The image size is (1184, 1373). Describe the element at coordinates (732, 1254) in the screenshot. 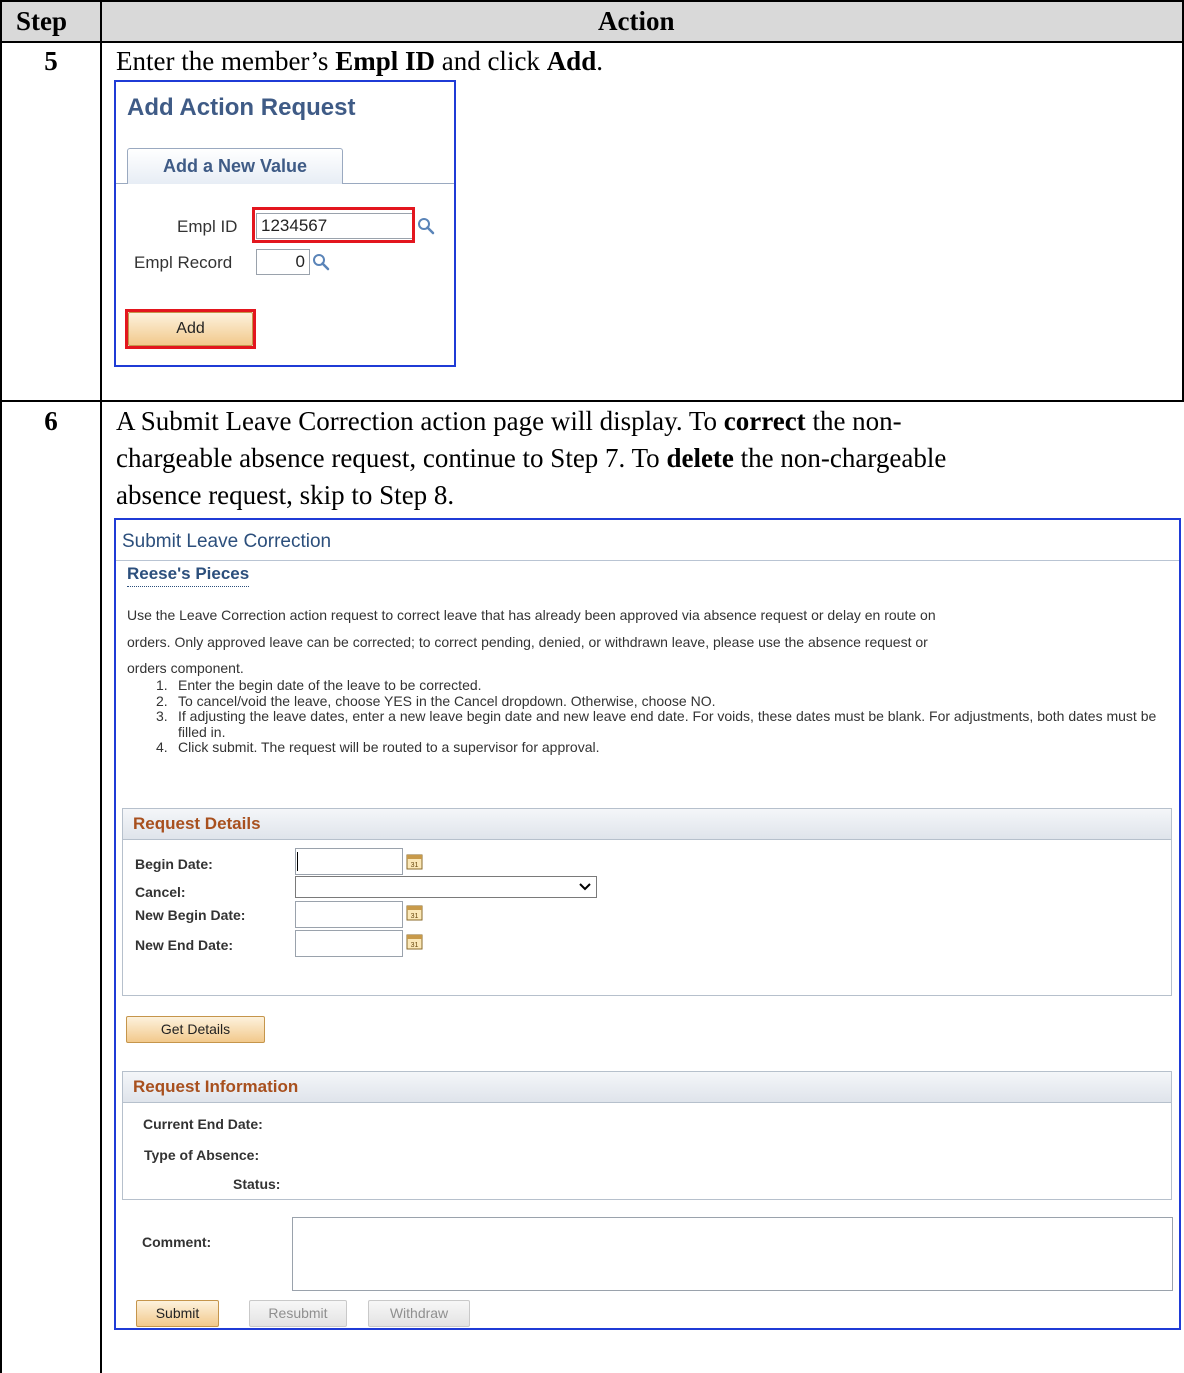

I see `comment-textarea` at that location.